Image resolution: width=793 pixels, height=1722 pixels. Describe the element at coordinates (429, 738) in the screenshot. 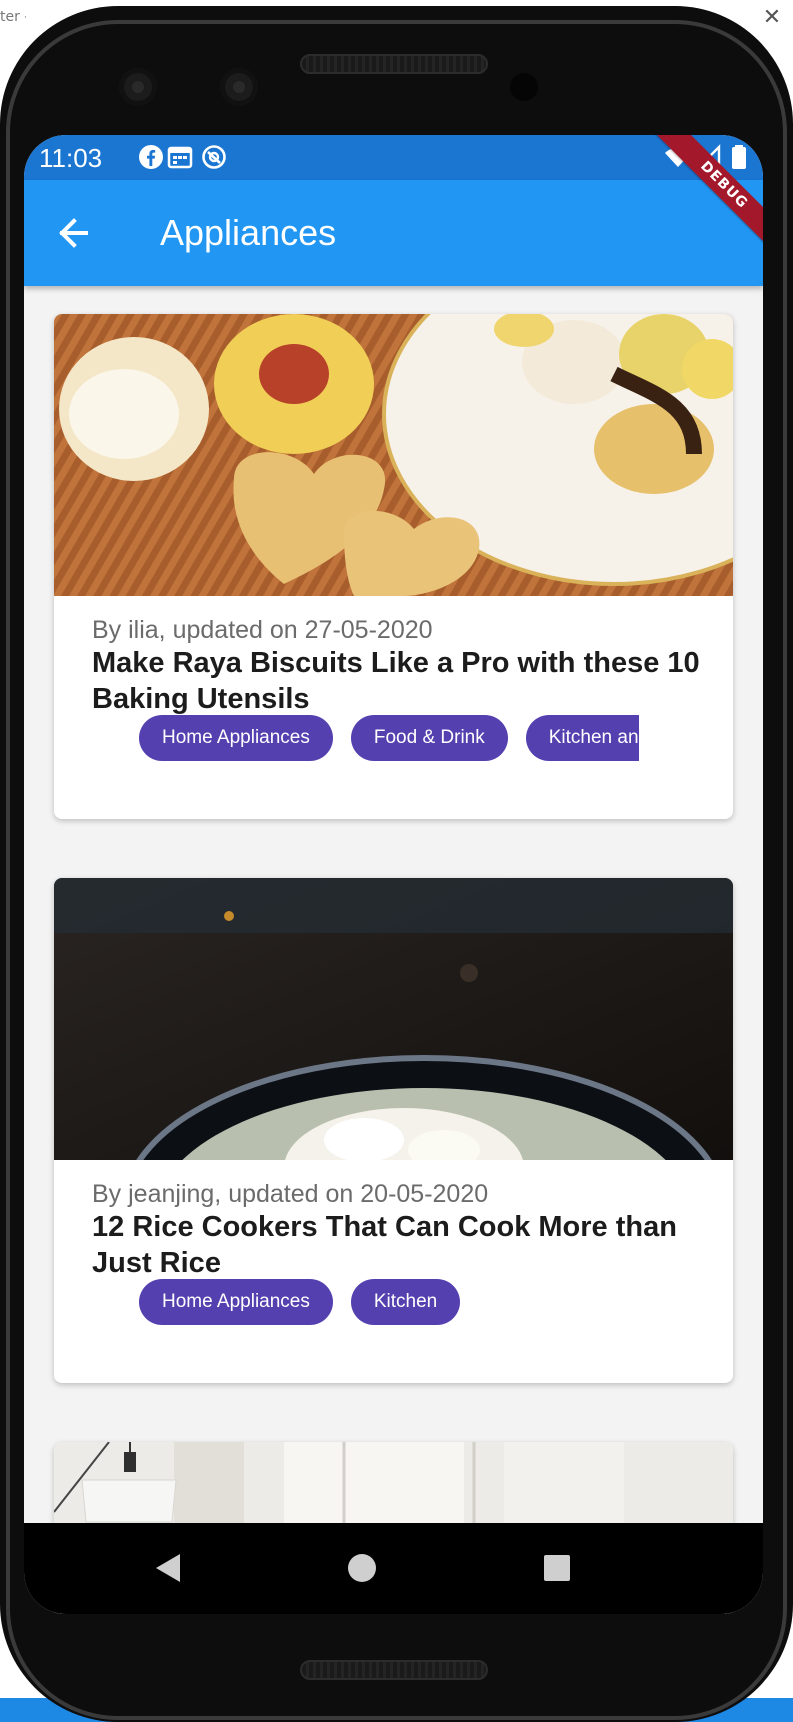

I see `tag-chip: Food & Drink` at that location.